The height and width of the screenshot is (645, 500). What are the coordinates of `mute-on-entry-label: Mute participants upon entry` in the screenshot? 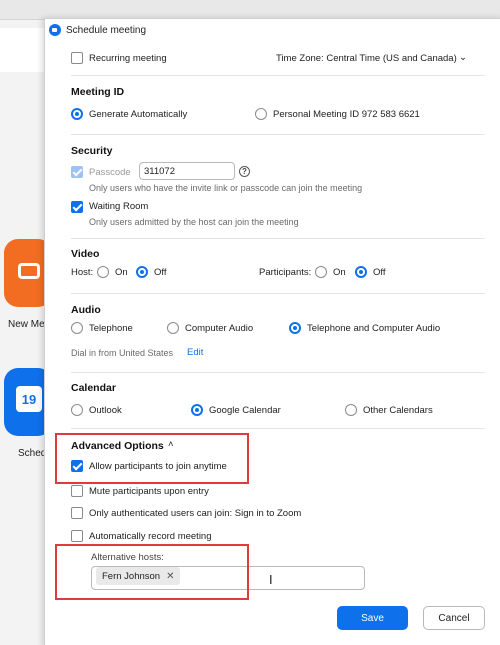 It's located at (149, 491).